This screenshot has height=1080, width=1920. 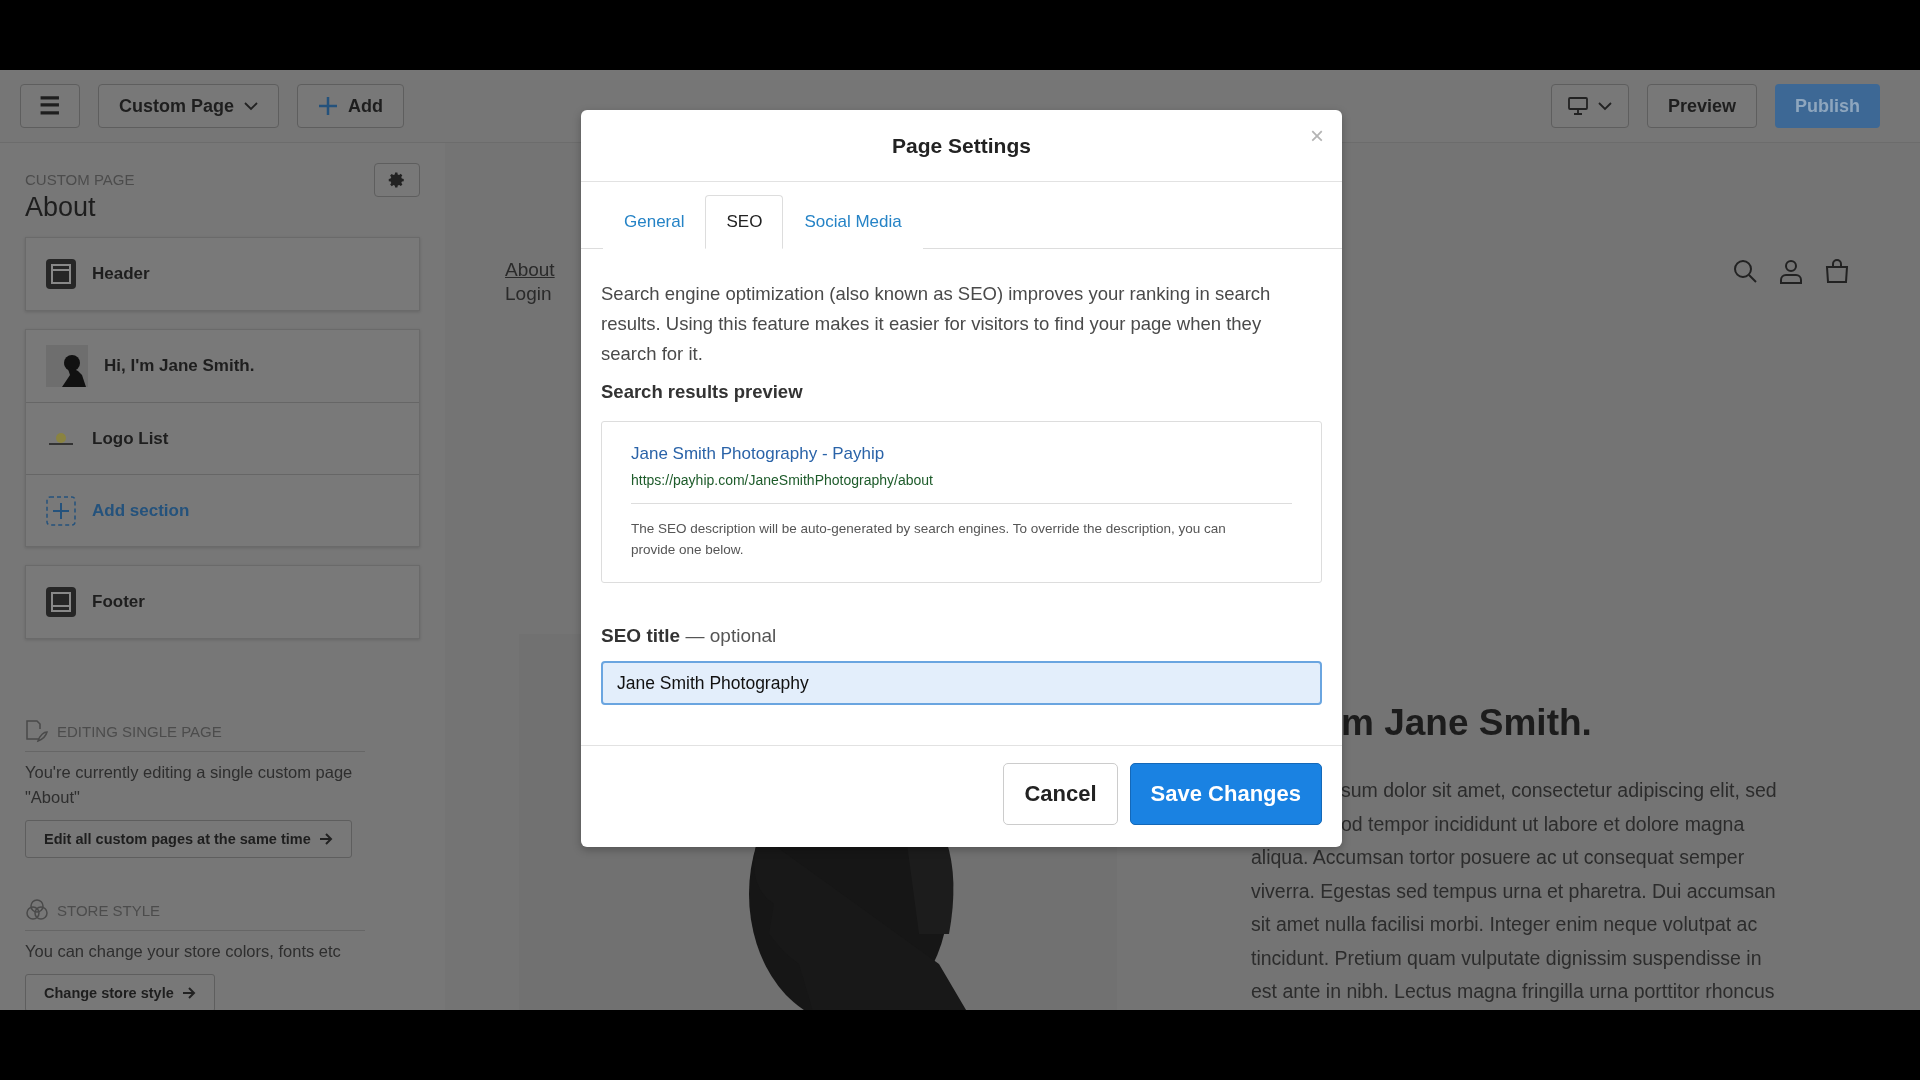 I want to click on info-button: Edit all custom pages at the same time, so click(x=188, y=839).